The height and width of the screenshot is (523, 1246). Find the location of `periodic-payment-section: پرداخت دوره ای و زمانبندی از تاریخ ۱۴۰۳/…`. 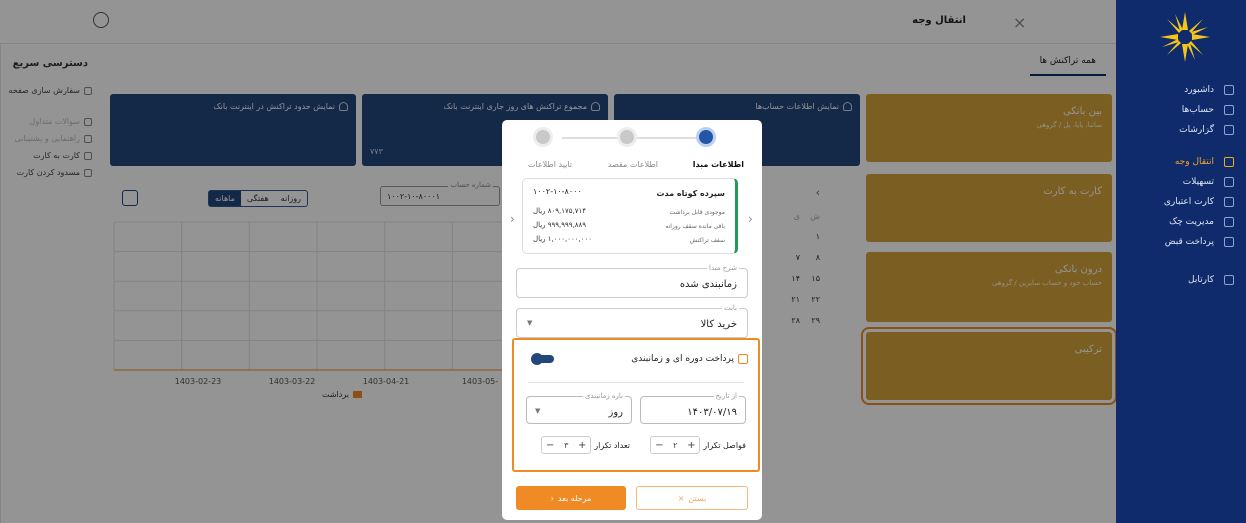

periodic-payment-section: پرداخت دوره ای و زمانبندی از تاریخ ۱۴۰۳/… is located at coordinates (636, 405).